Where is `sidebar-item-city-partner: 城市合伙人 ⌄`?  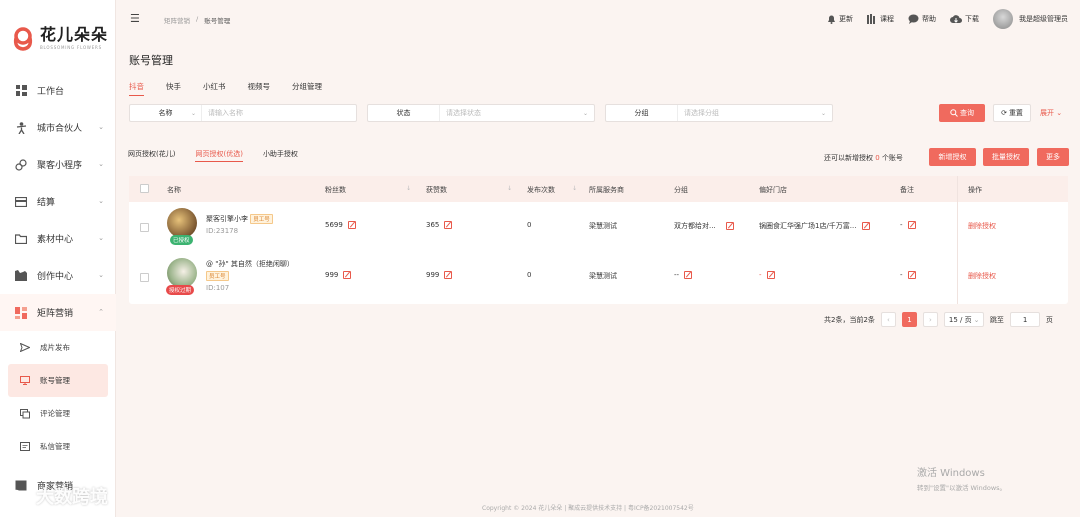 sidebar-item-city-partner: 城市合伙人 ⌄ is located at coordinates (58, 127).